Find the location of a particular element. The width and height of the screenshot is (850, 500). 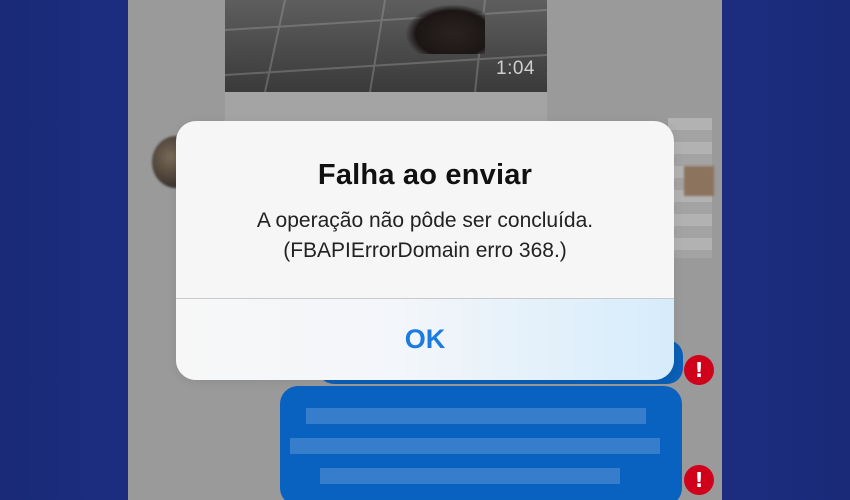

video-duration: 1:04 is located at coordinates (515, 68).